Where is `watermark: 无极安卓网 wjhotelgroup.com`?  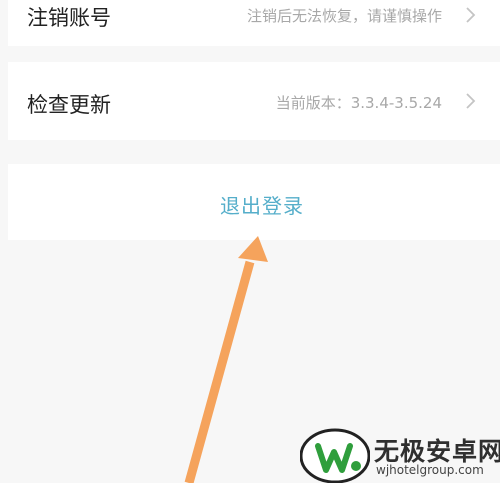
watermark: 无极安卓网 wjhotelgroup.com is located at coordinates (400, 454).